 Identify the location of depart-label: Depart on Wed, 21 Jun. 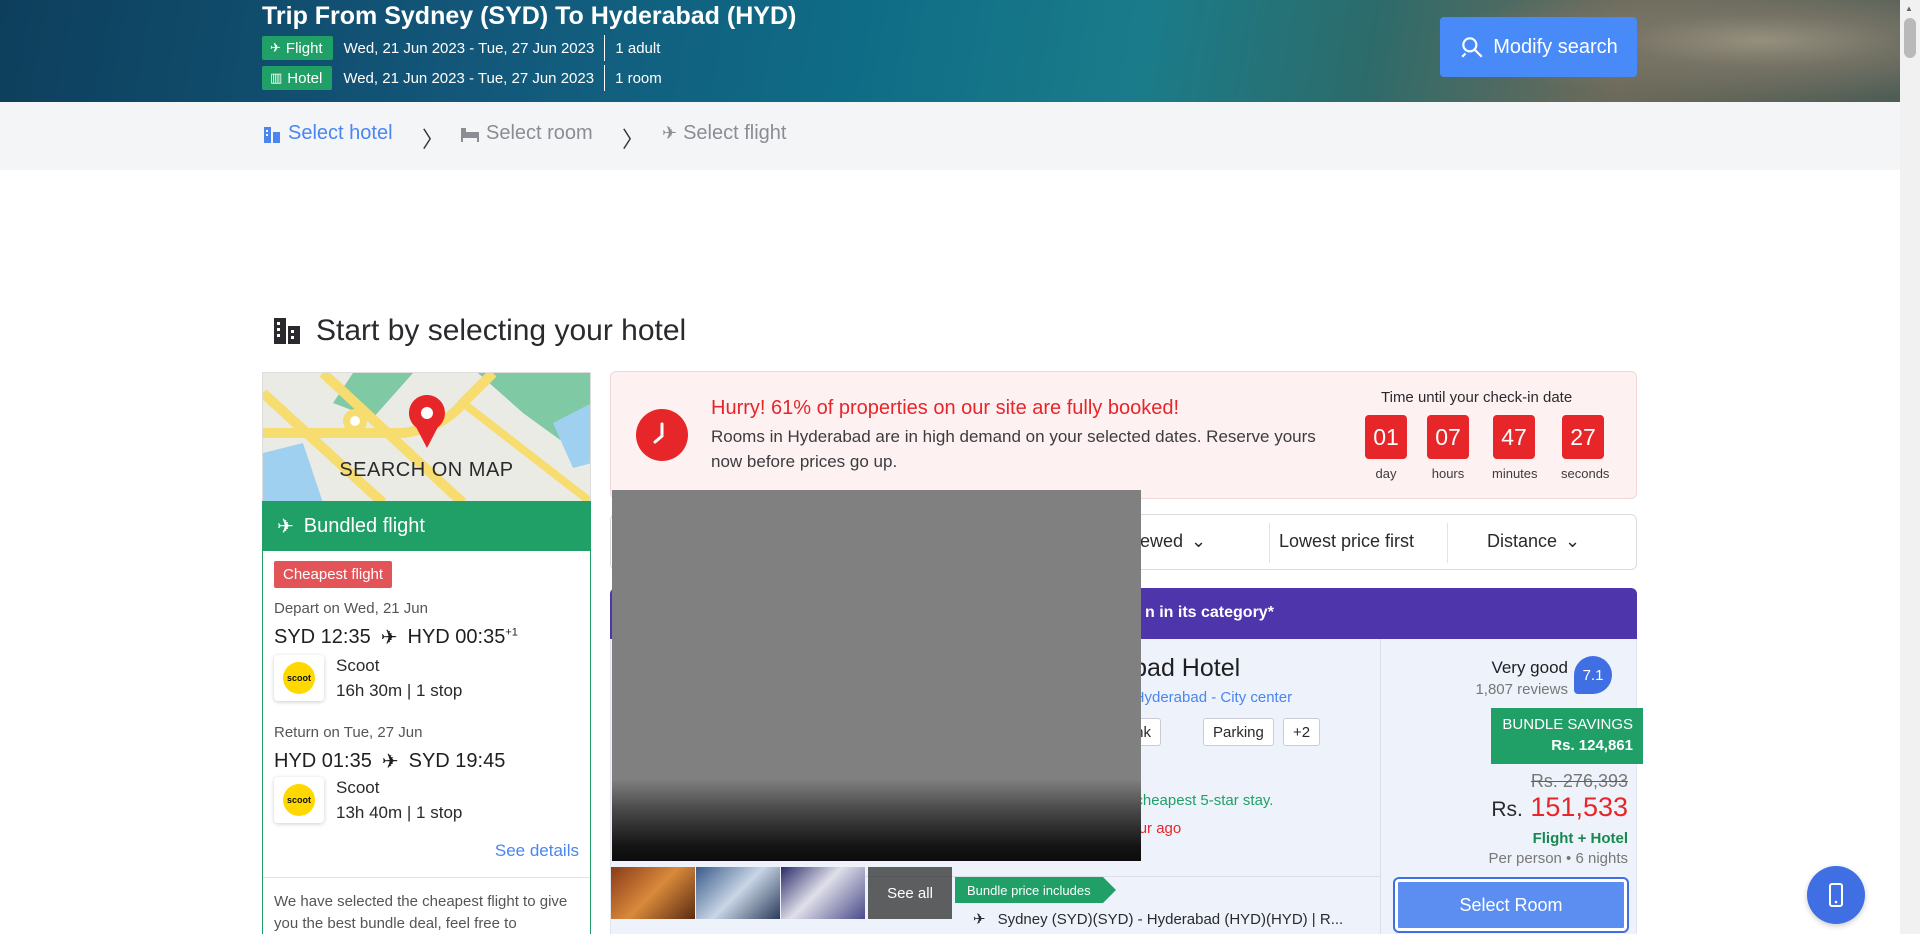
(351, 608).